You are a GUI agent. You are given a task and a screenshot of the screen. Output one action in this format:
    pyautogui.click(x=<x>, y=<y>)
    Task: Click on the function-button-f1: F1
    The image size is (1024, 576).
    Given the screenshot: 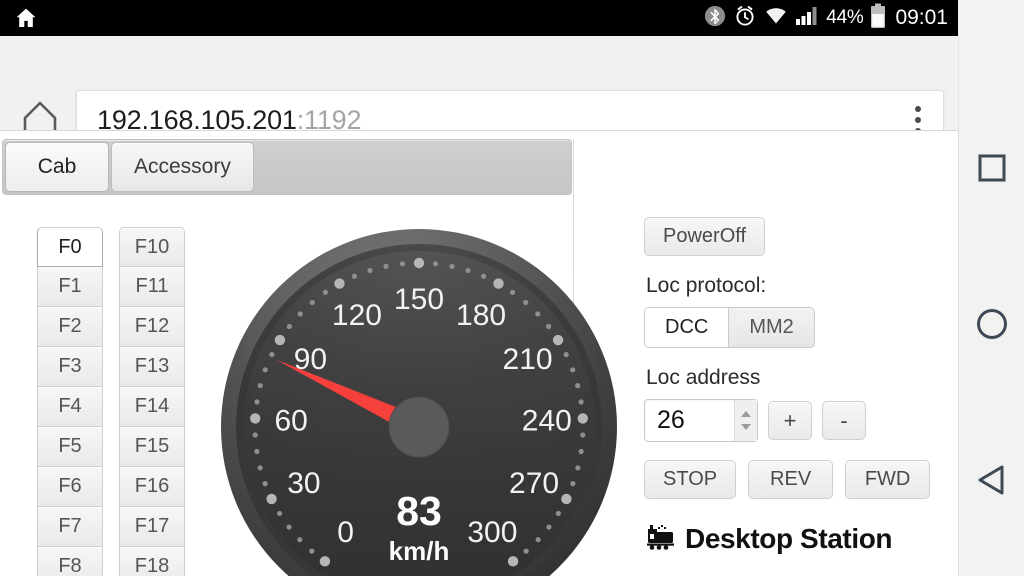 What is the action you would take?
    pyautogui.click(x=70, y=287)
    